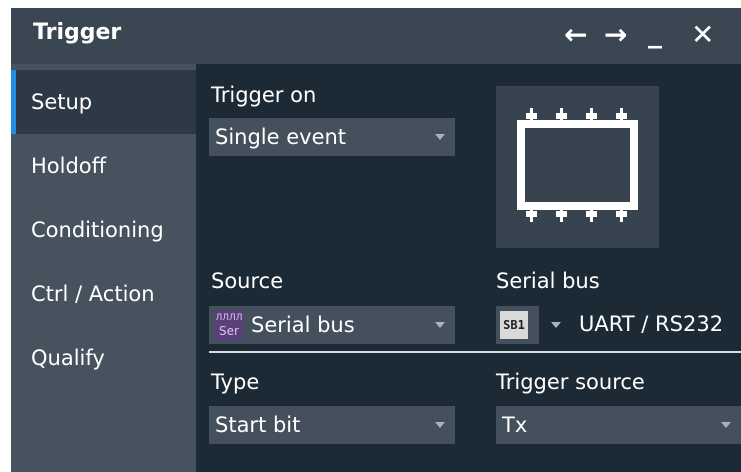 The image size is (741, 472). Describe the element at coordinates (514, 325) in the screenshot. I see `serial-bus-badge: SB1` at that location.